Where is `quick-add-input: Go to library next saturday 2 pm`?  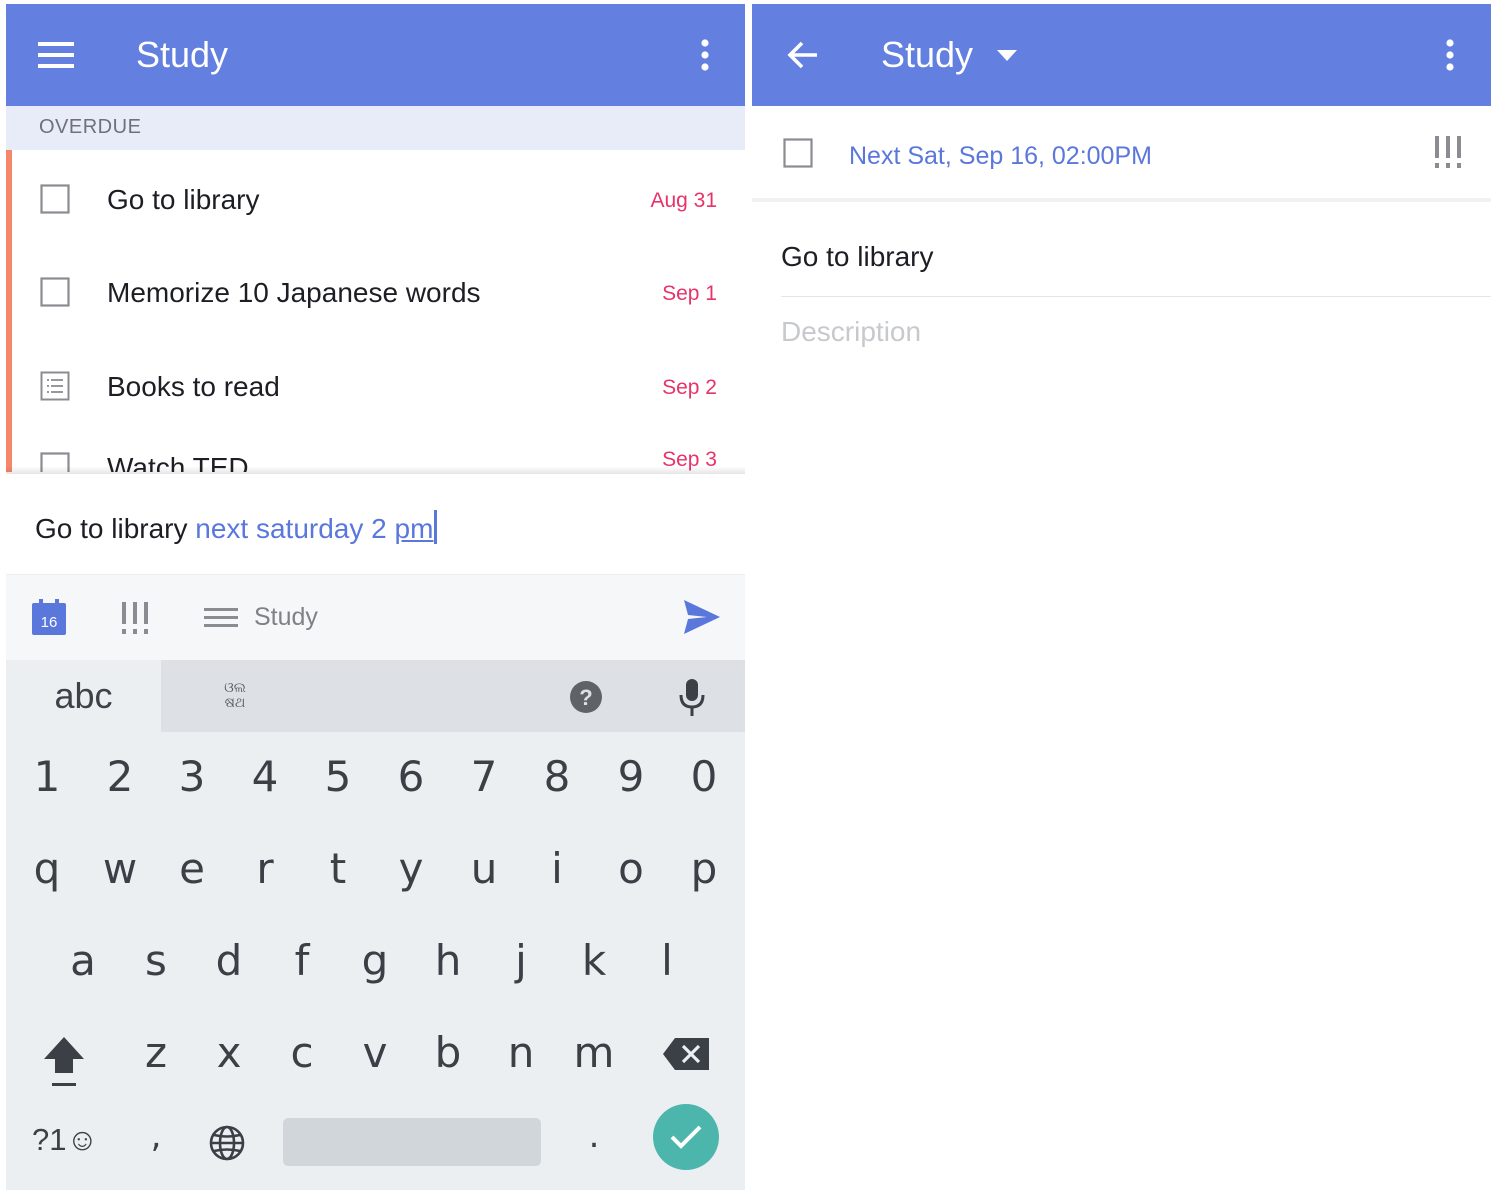
quick-add-input: Go to library next saturday 2 pm is located at coordinates (375, 524).